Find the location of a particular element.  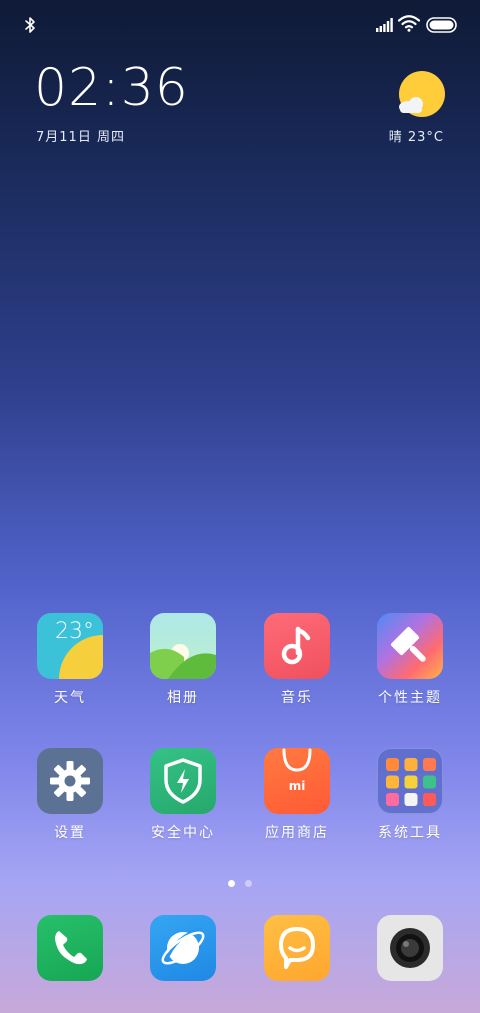

dock-messages is located at coordinates (297, 948).